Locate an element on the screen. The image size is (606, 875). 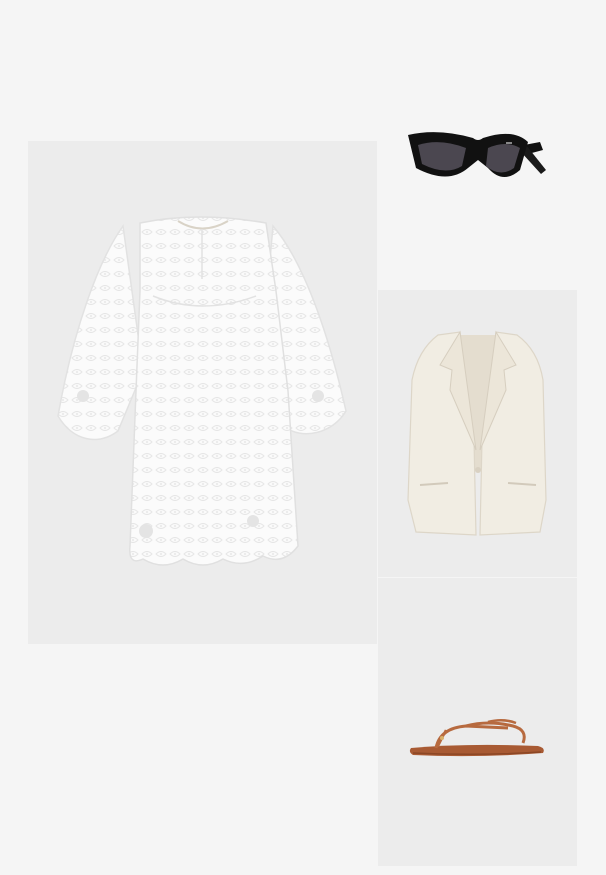
product-tile-sunglasses is located at coordinates (478, 190).